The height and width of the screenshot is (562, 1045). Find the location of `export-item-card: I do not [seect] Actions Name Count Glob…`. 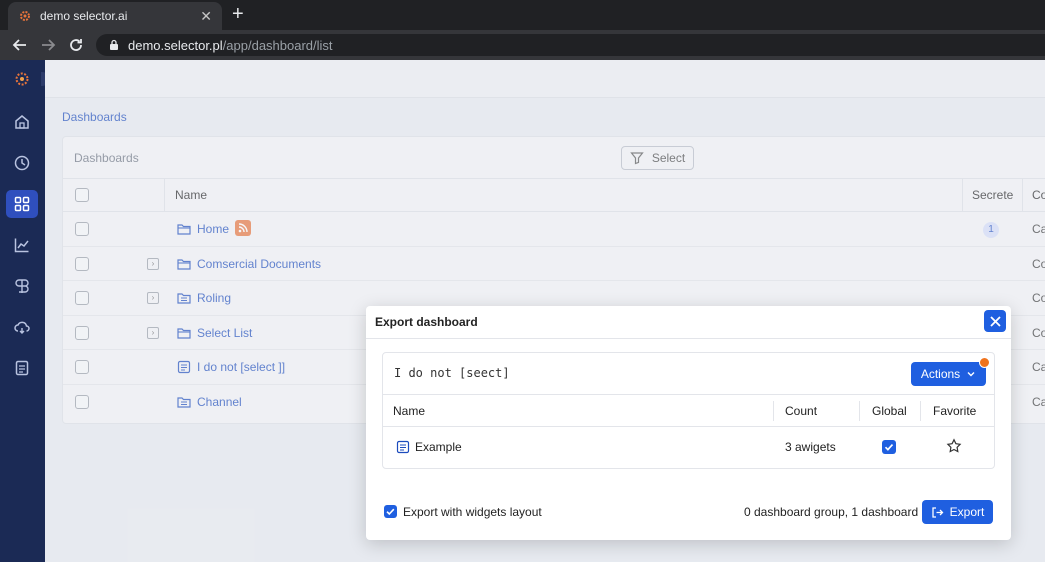

export-item-card: I do not [seect] Actions Name Count Glob… is located at coordinates (688, 410).